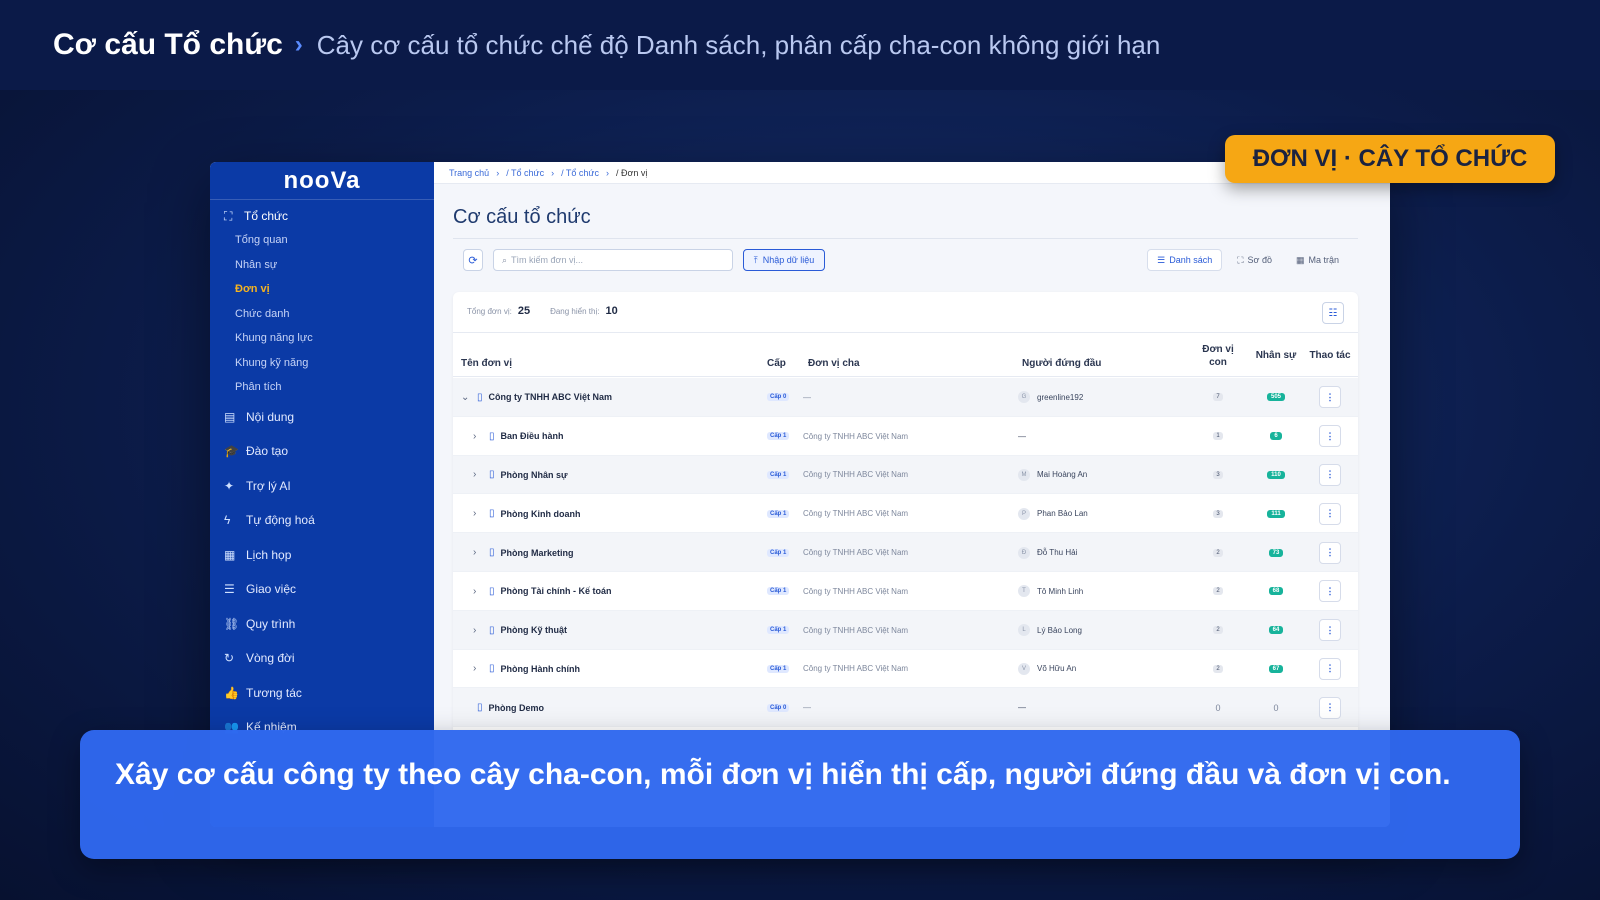 The image size is (1600, 900). What do you see at coordinates (322, 624) in the screenshot?
I see `sidebar-item: ⛓ Quy trình` at bounding box center [322, 624].